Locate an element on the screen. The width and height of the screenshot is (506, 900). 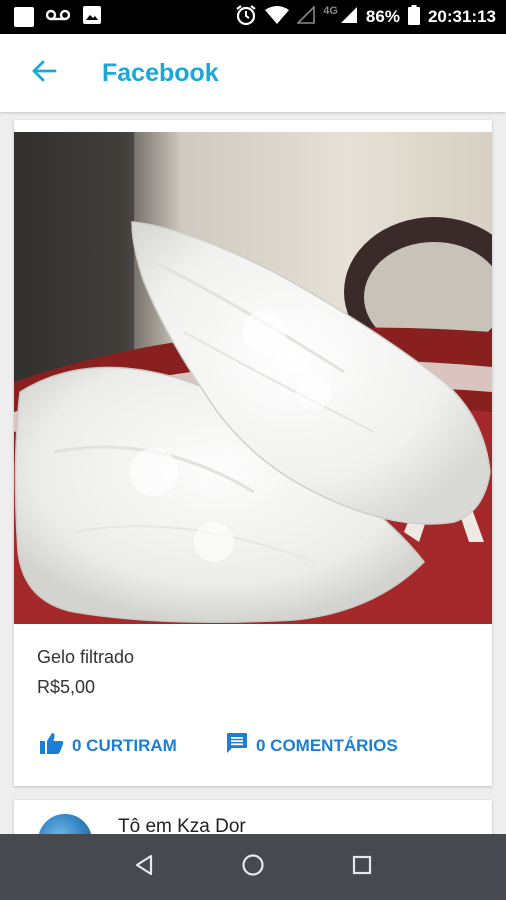
signal-empty-icon is located at coordinates (306, 16).